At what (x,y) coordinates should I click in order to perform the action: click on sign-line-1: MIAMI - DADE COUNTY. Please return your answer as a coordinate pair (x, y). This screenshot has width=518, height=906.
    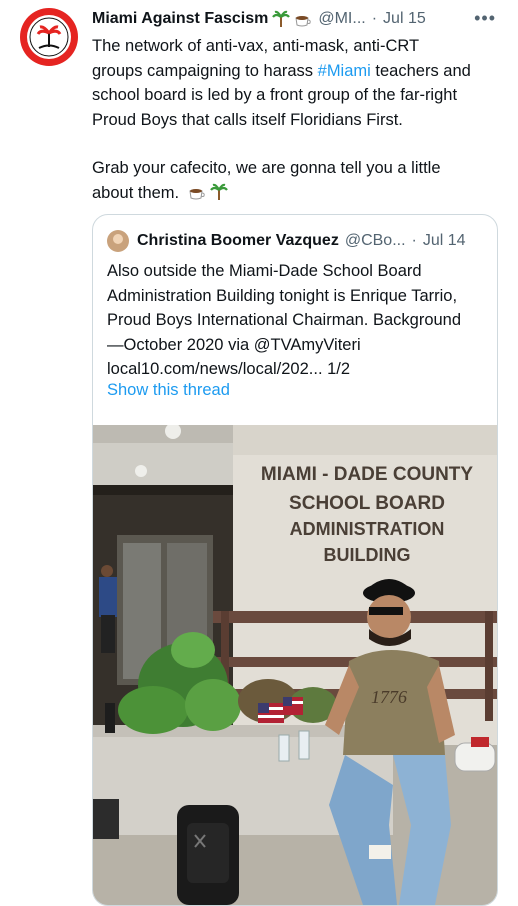
    Looking at the image, I should click on (367, 474).